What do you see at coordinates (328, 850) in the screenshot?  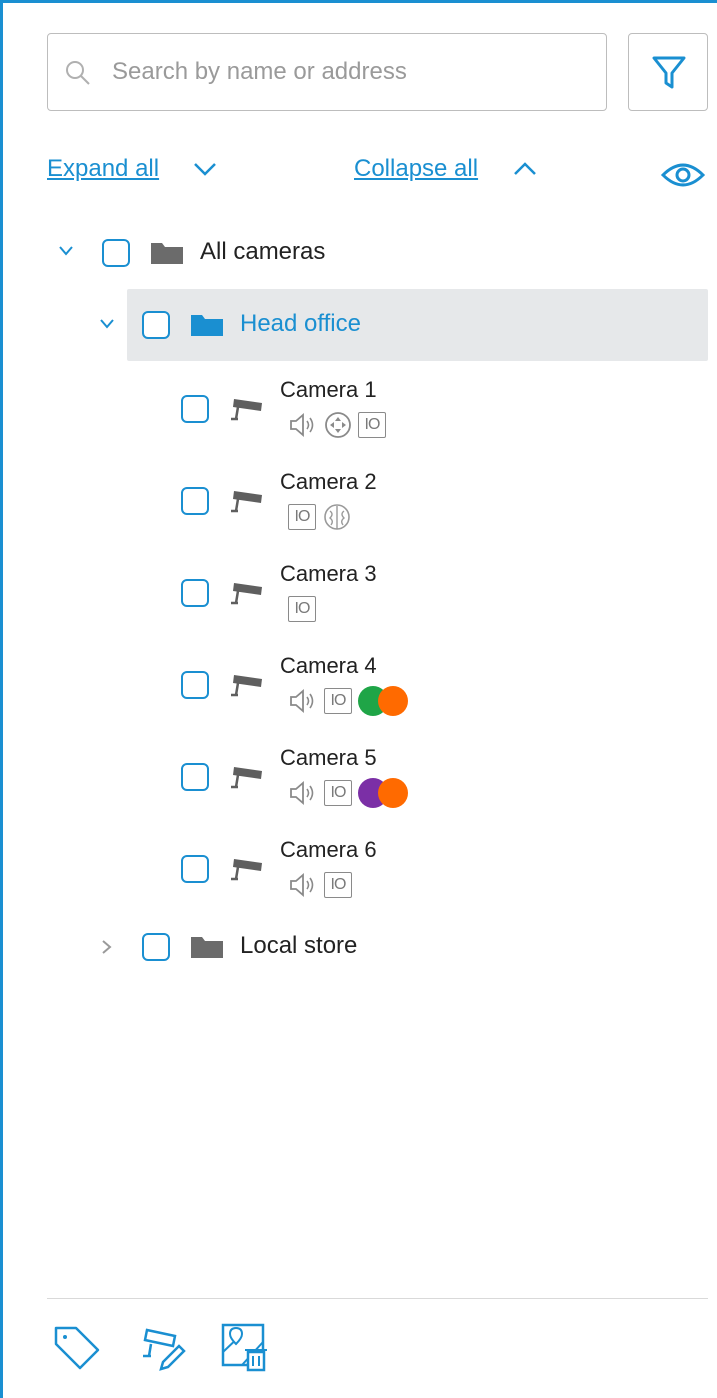 I see `camera-name: Camera 6` at bounding box center [328, 850].